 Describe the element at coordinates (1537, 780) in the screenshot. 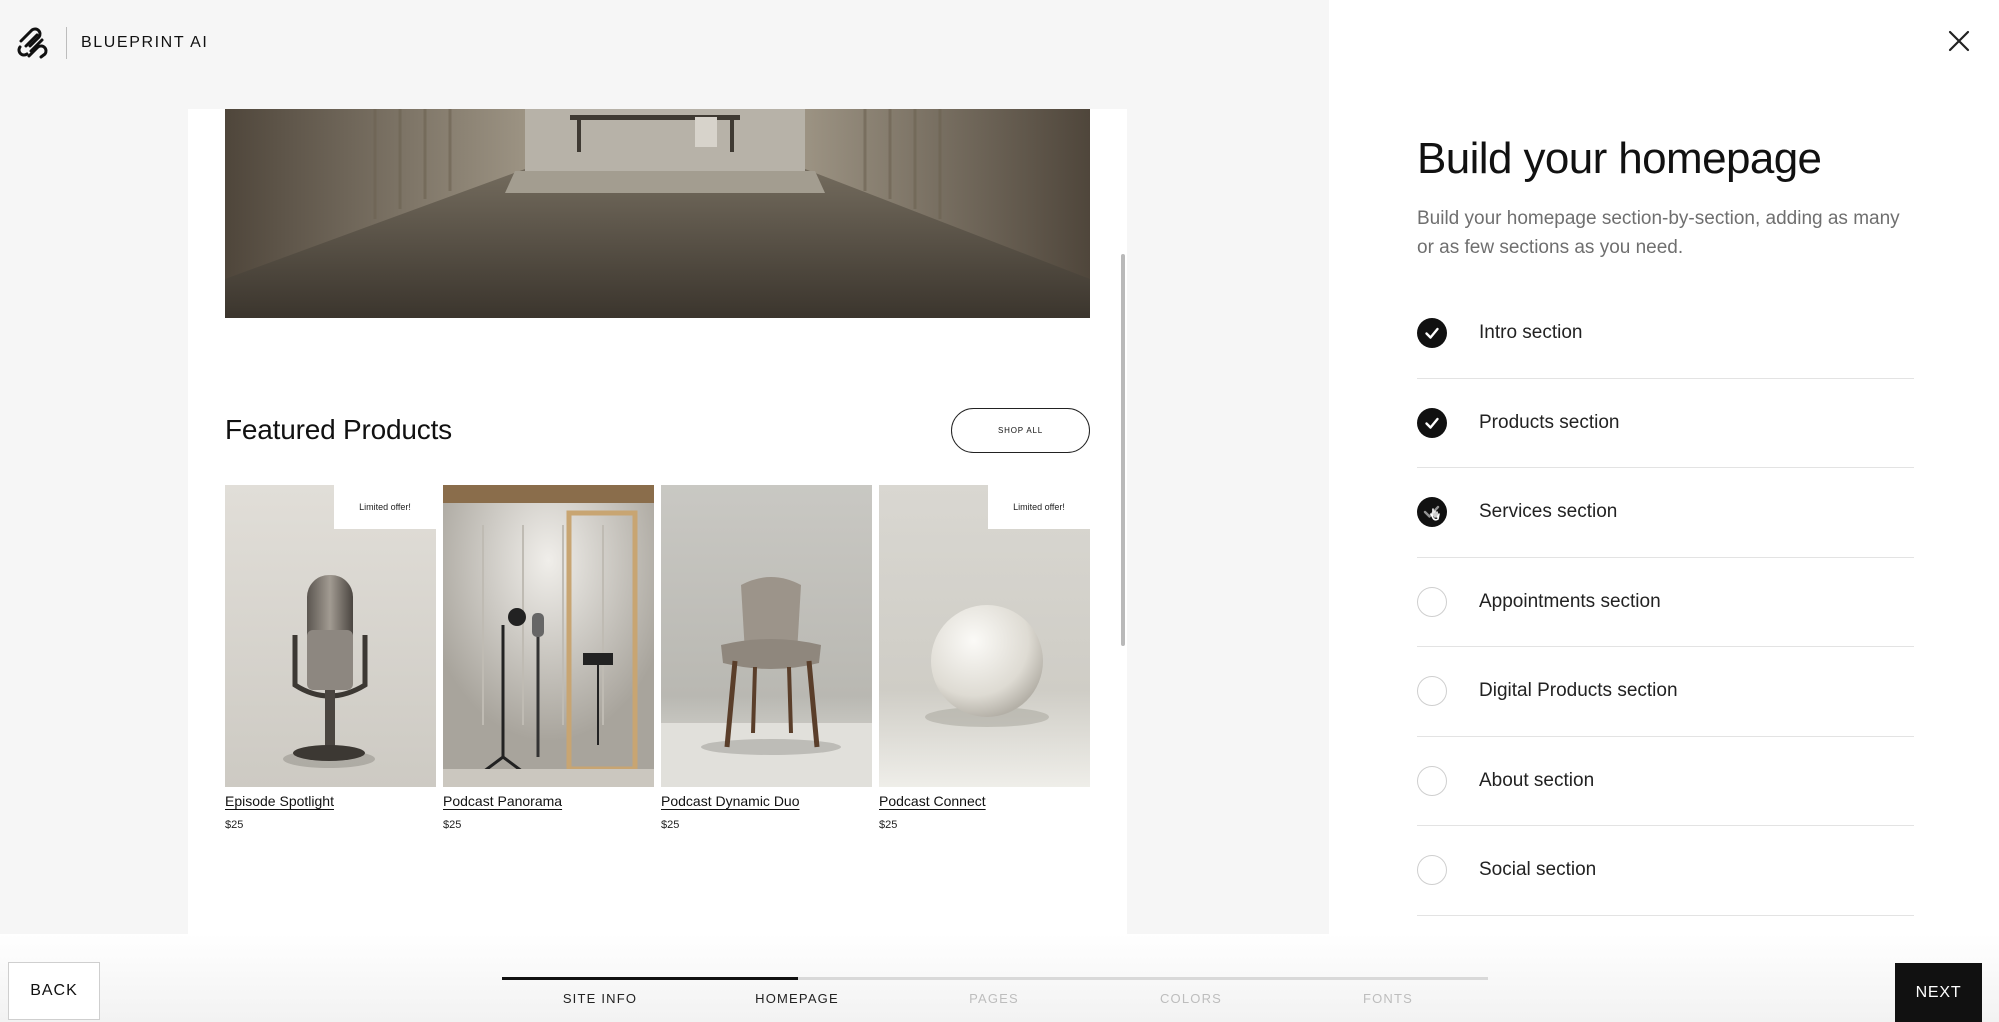

I see `section-label: About section` at that location.